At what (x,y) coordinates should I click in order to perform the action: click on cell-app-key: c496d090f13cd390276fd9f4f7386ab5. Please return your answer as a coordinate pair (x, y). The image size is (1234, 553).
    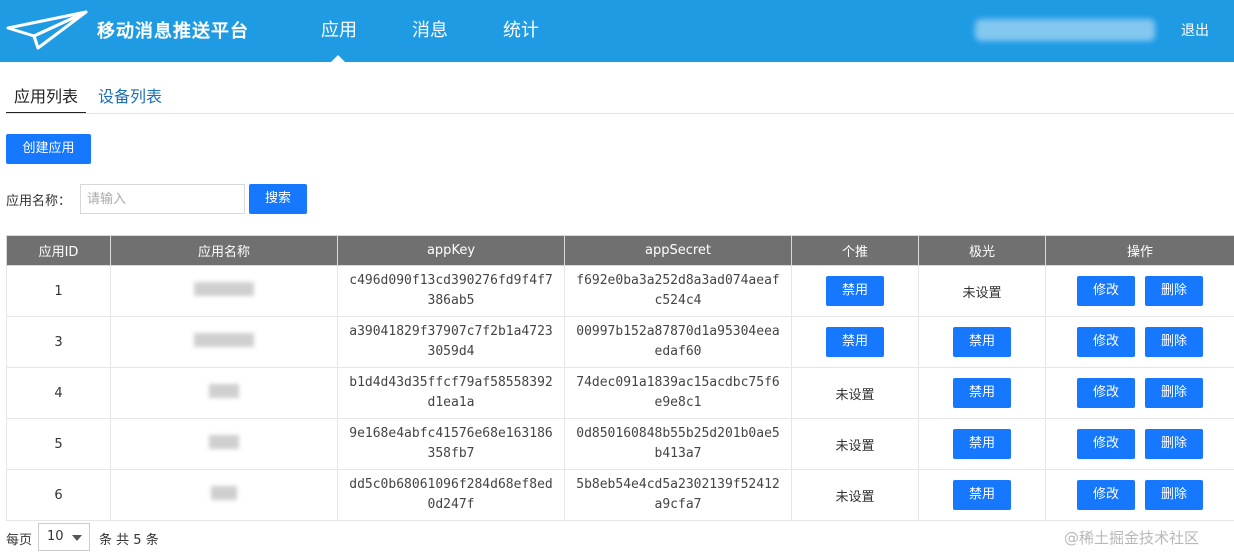
    Looking at the image, I should click on (451, 291).